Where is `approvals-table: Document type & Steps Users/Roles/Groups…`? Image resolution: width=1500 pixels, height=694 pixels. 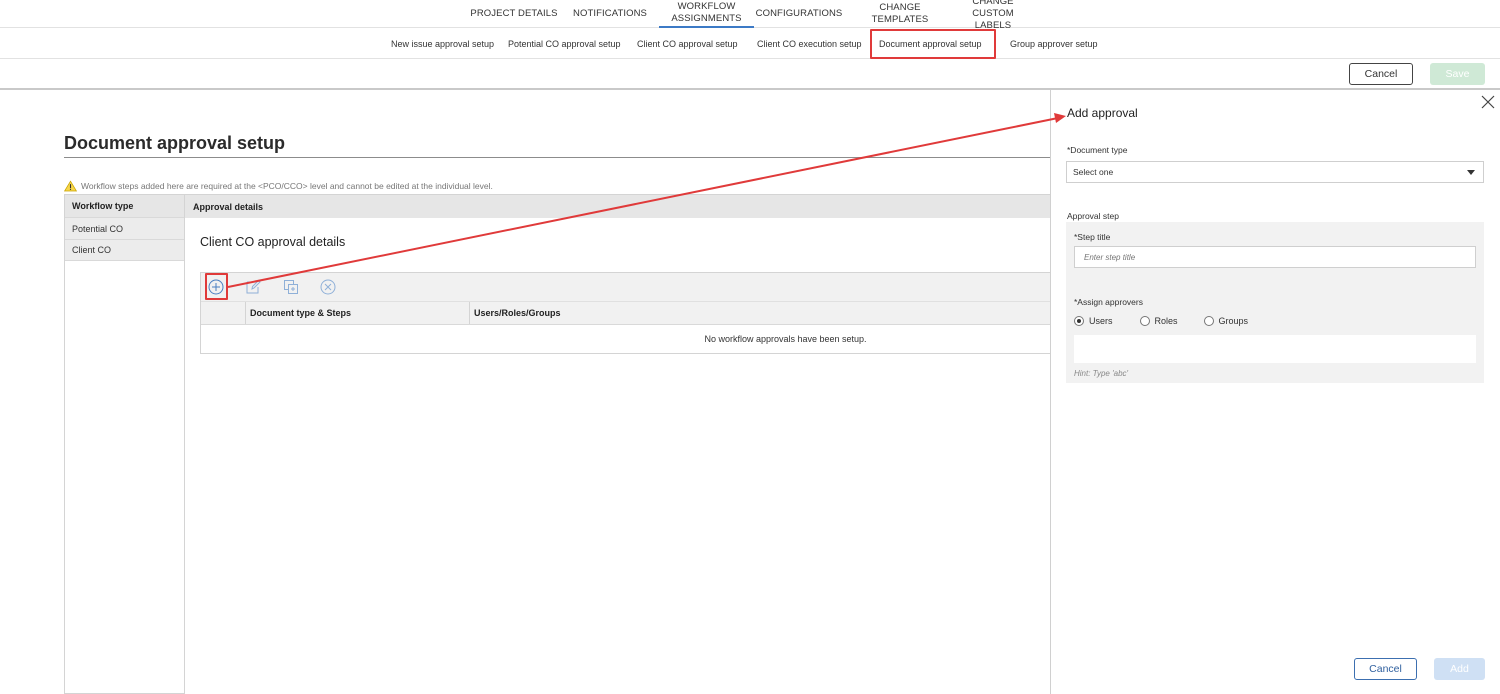
approvals-table: Document type & Steps Users/Roles/Groups… is located at coordinates (625, 313).